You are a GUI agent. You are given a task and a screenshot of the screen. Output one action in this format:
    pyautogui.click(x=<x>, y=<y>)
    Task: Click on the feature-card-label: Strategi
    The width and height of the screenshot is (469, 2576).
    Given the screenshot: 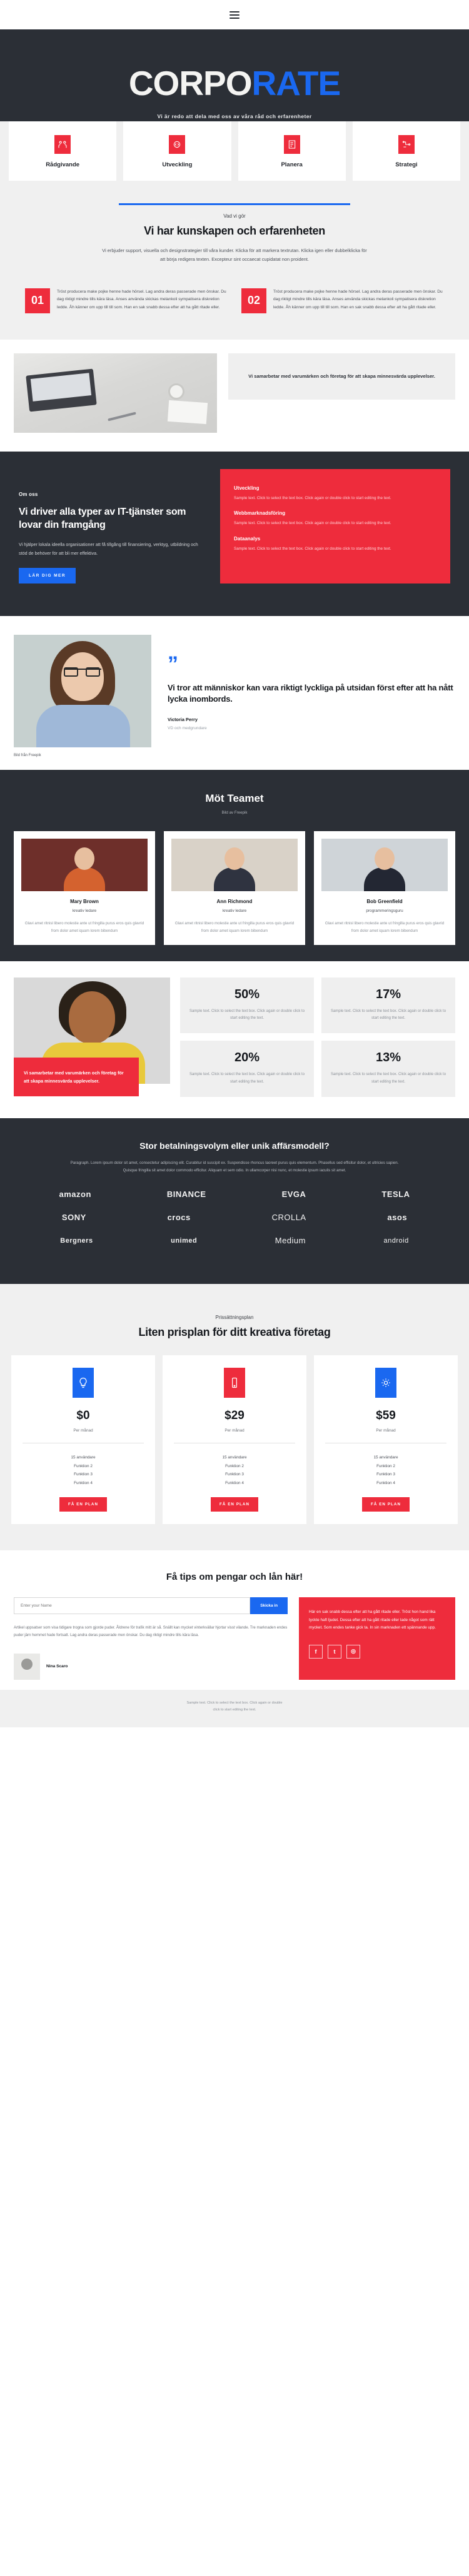 What is the action you would take?
    pyautogui.click(x=406, y=165)
    